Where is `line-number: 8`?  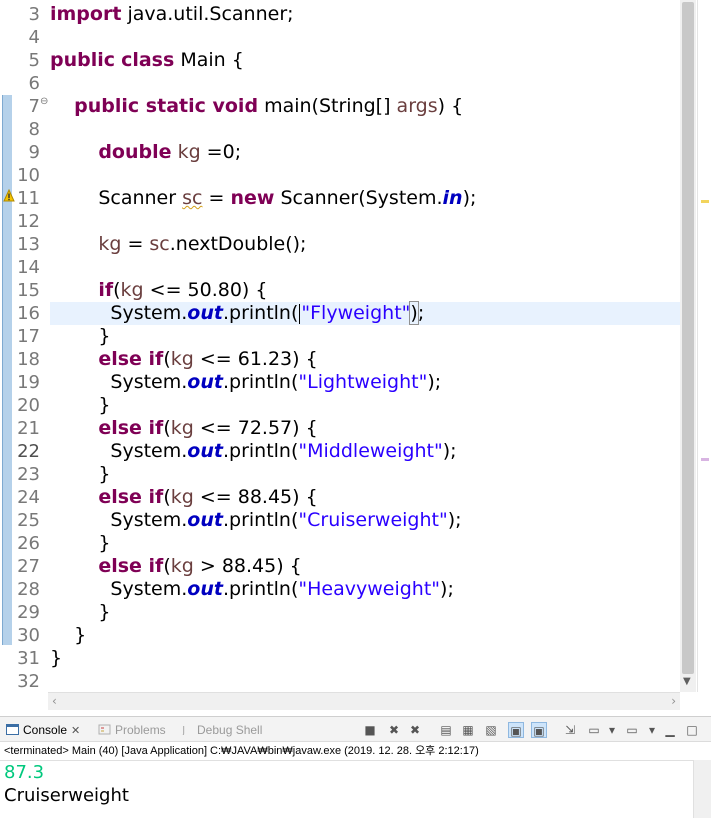
line-number: 8 is located at coordinates (34, 129).